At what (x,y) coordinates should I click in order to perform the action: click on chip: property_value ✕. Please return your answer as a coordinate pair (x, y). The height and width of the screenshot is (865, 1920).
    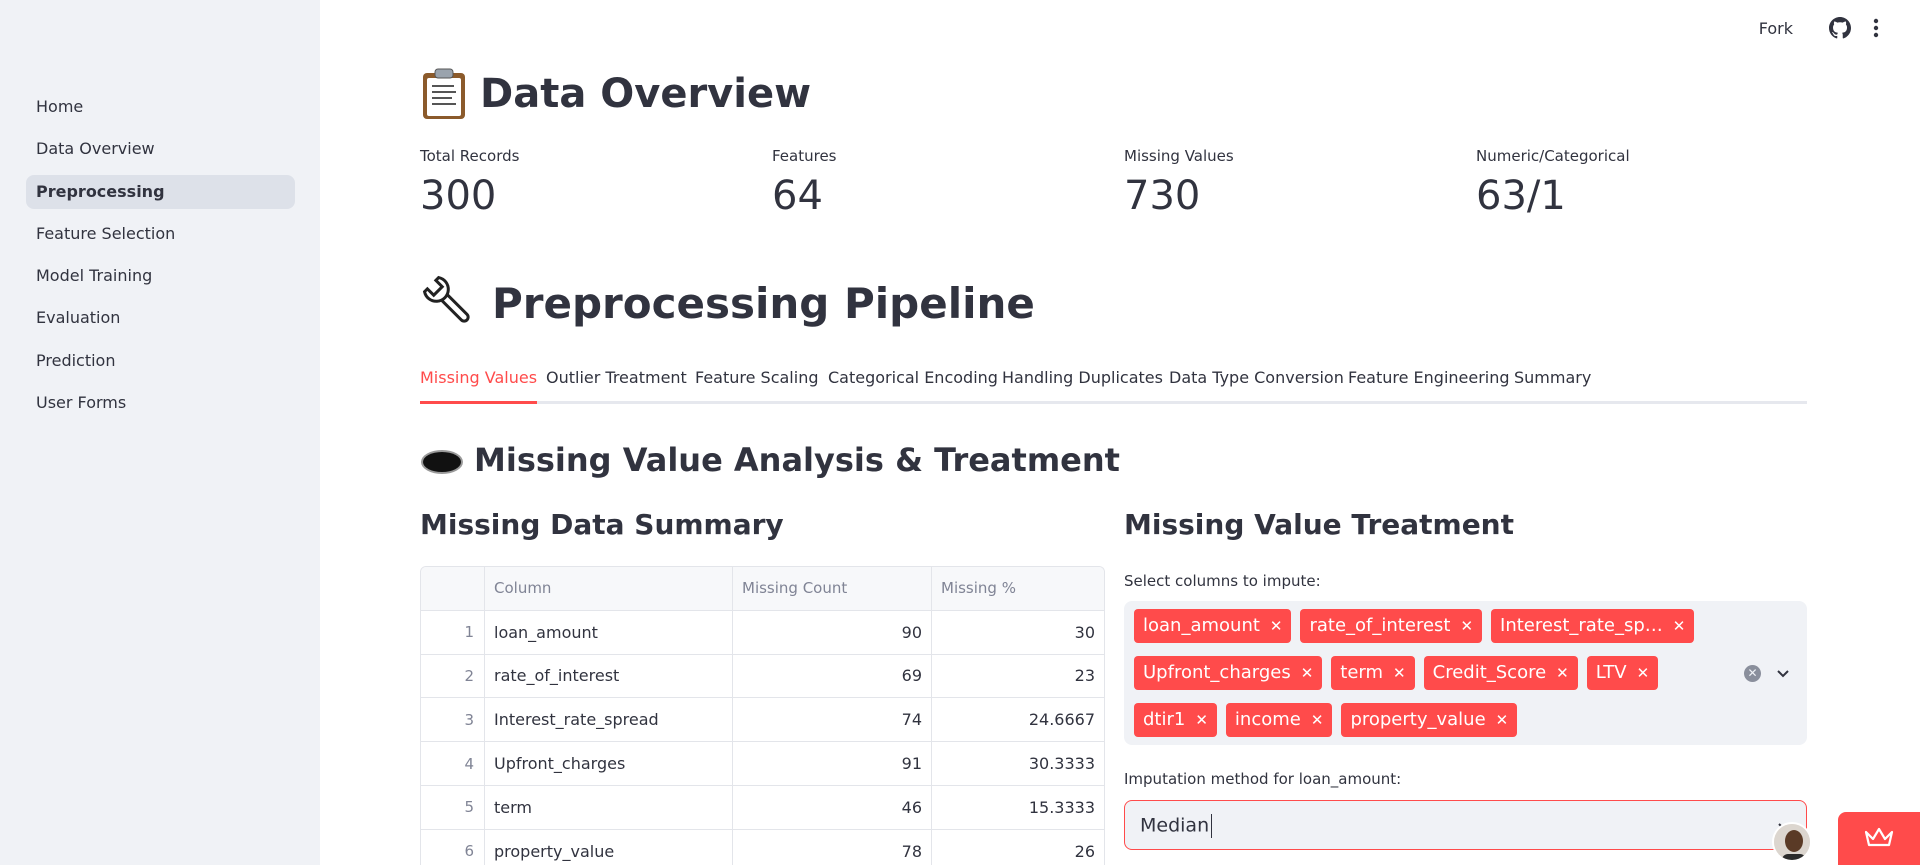
    Looking at the image, I should click on (1429, 720).